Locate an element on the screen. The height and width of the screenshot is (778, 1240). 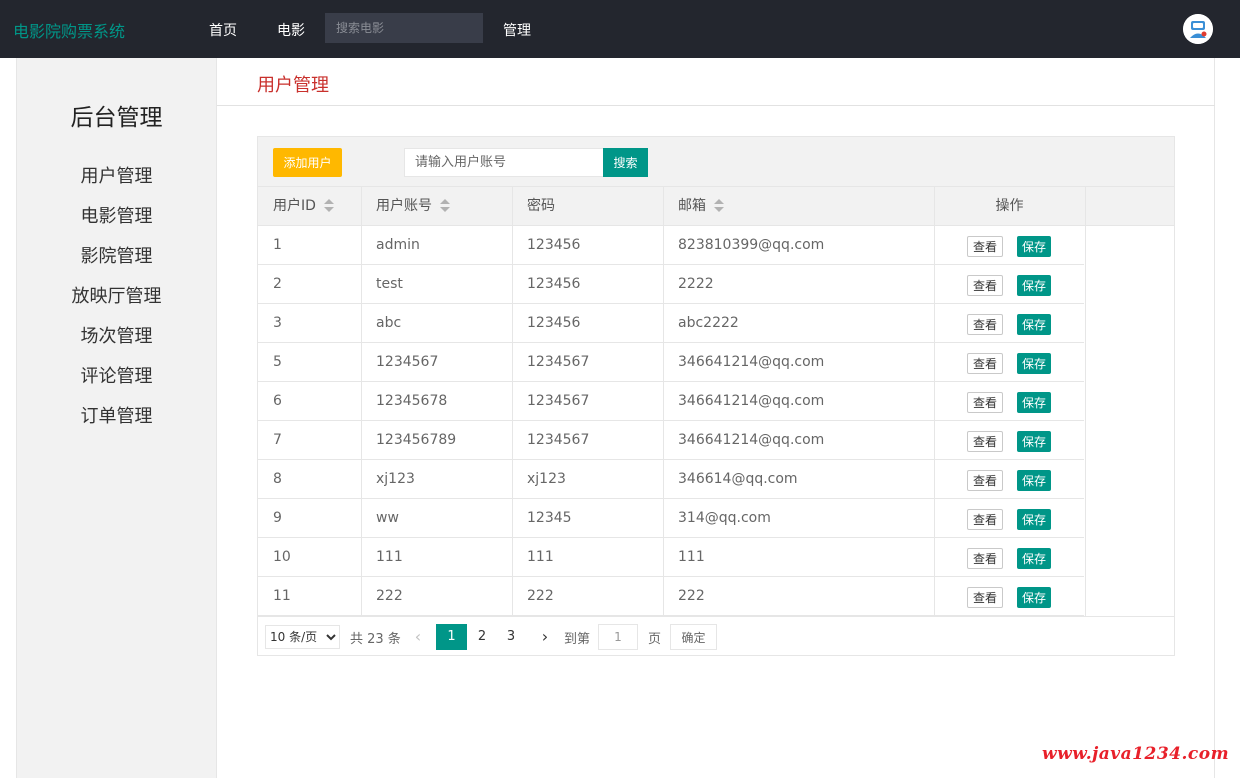
cell-user-id: 5 is located at coordinates (277, 362).